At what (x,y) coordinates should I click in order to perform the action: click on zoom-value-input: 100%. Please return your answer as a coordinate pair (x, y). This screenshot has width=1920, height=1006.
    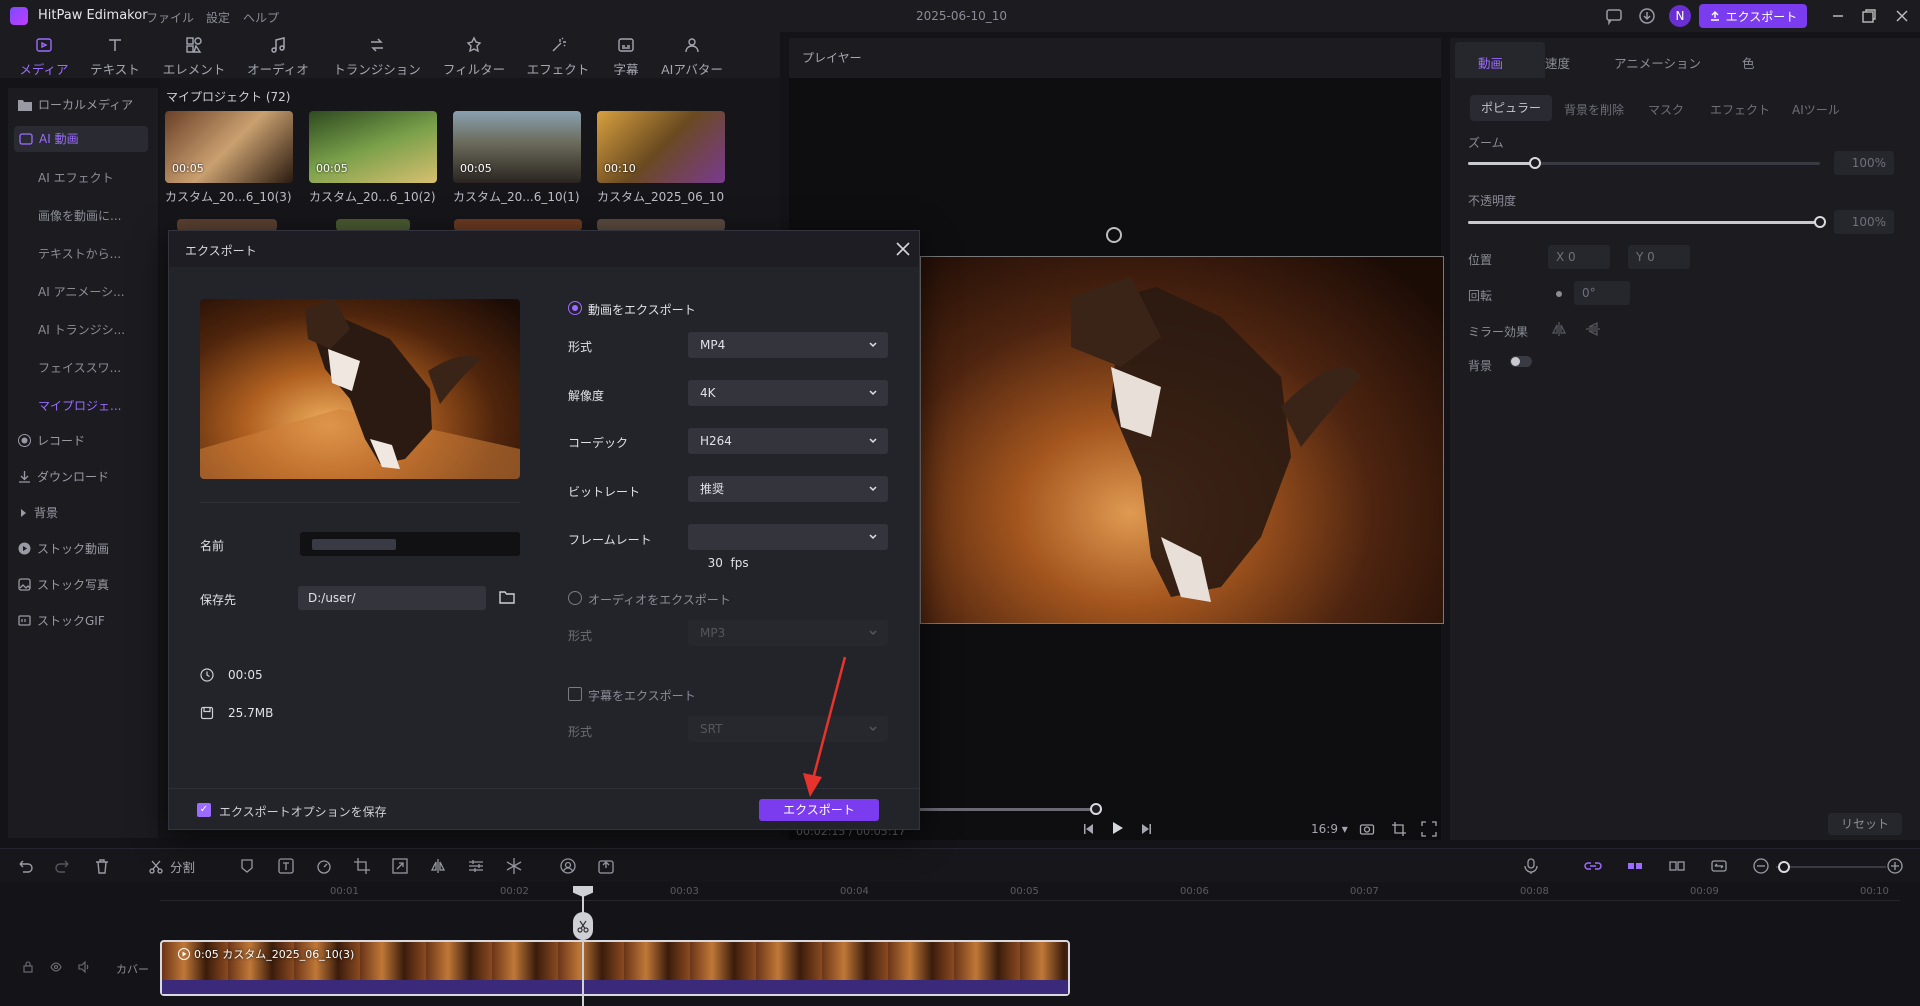
    Looking at the image, I should click on (1864, 163).